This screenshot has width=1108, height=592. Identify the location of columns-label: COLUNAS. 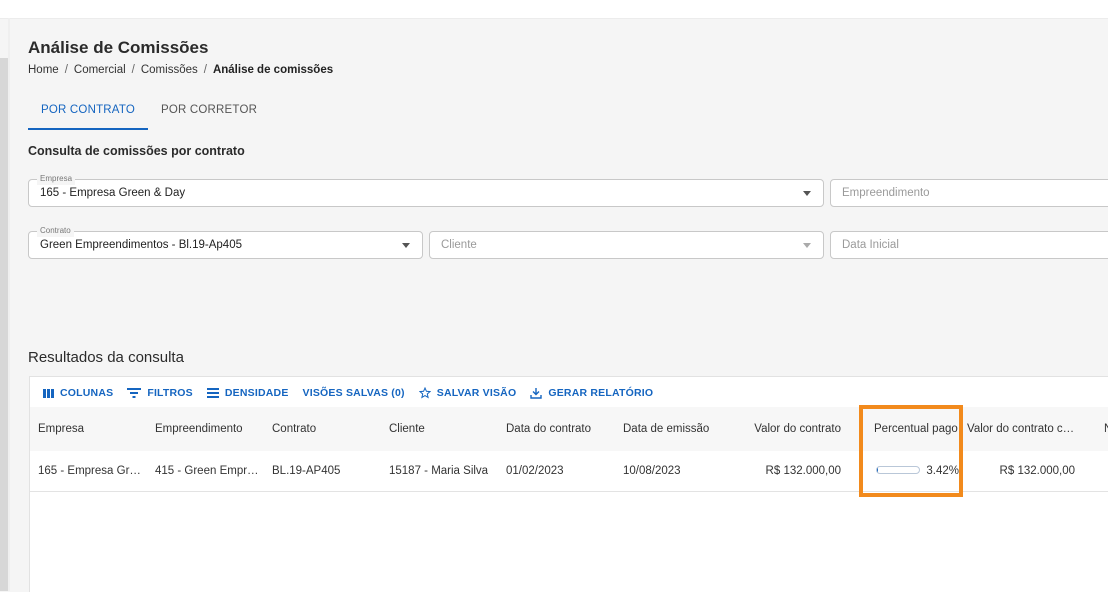
(87, 393).